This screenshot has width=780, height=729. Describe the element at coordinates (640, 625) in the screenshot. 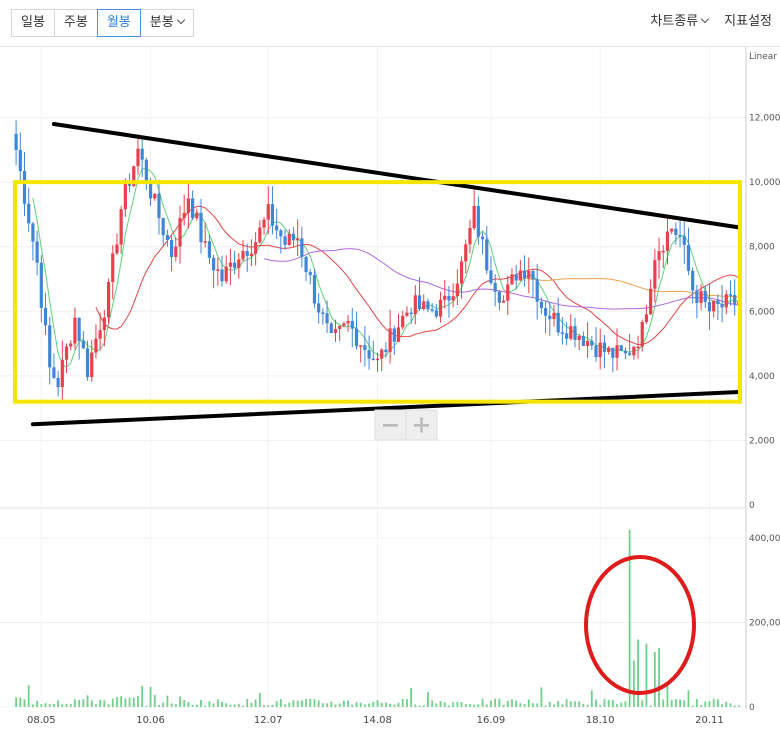

I see `highlight-ellipse` at that location.